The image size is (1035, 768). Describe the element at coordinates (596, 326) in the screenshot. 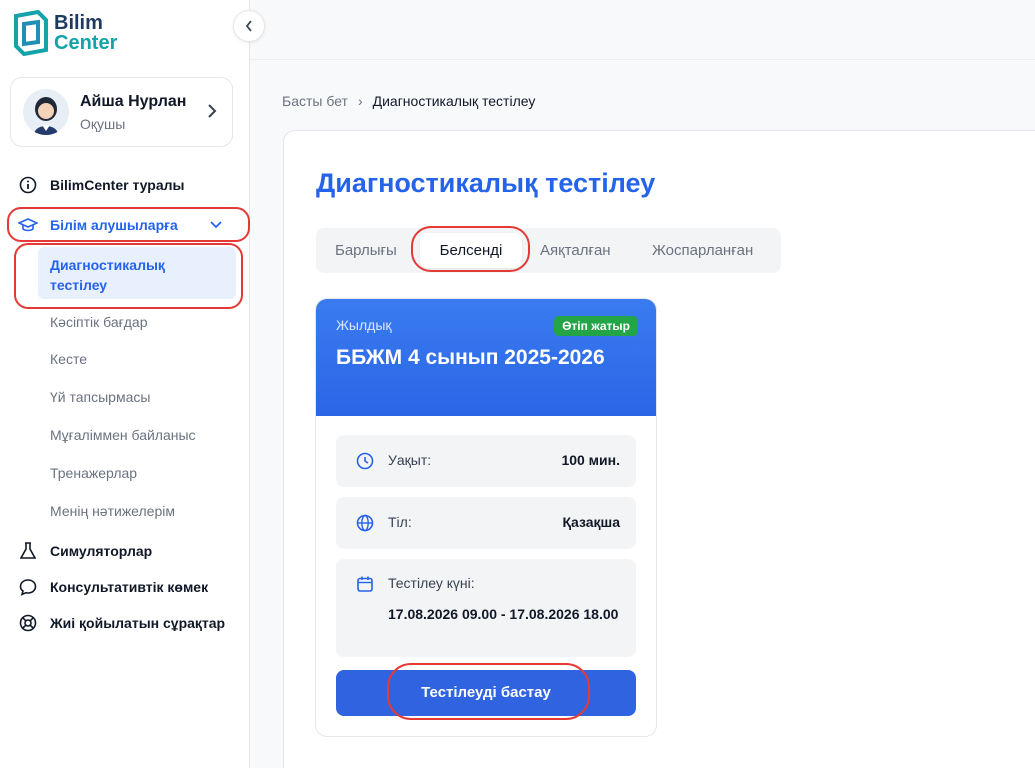

I see `status-badge: Өтіп жатыр` at that location.